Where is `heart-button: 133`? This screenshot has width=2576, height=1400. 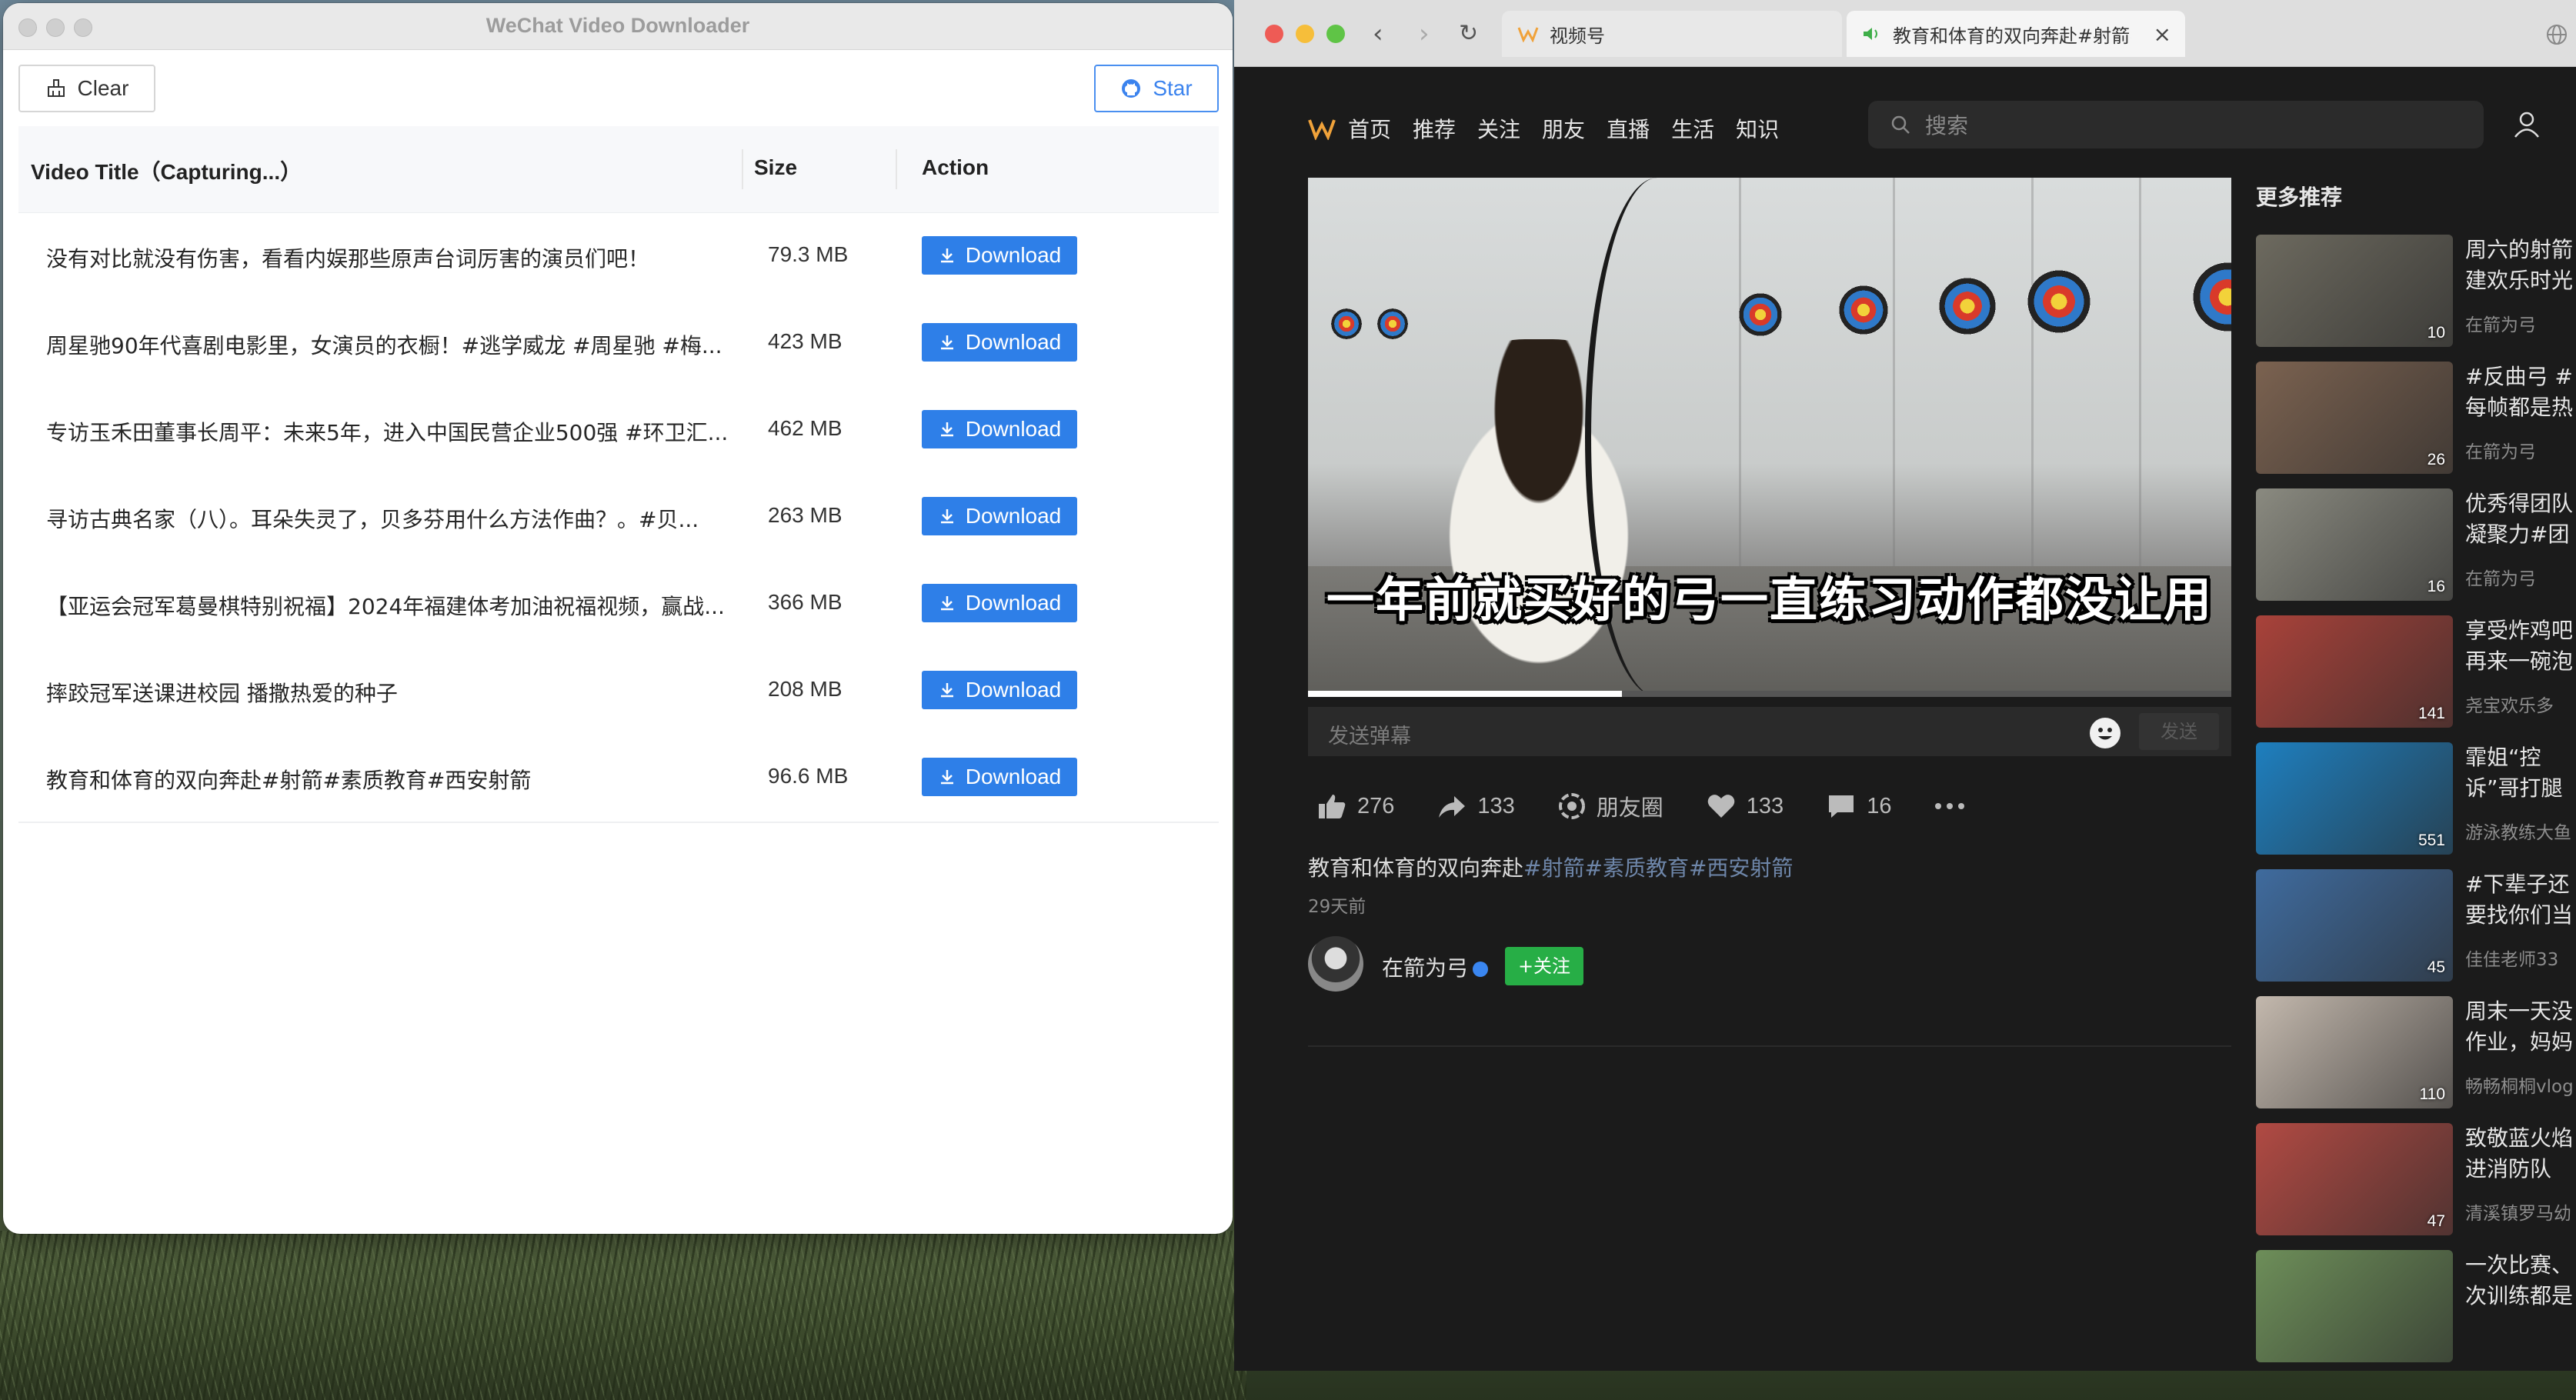 heart-button: 133 is located at coordinates (1746, 806).